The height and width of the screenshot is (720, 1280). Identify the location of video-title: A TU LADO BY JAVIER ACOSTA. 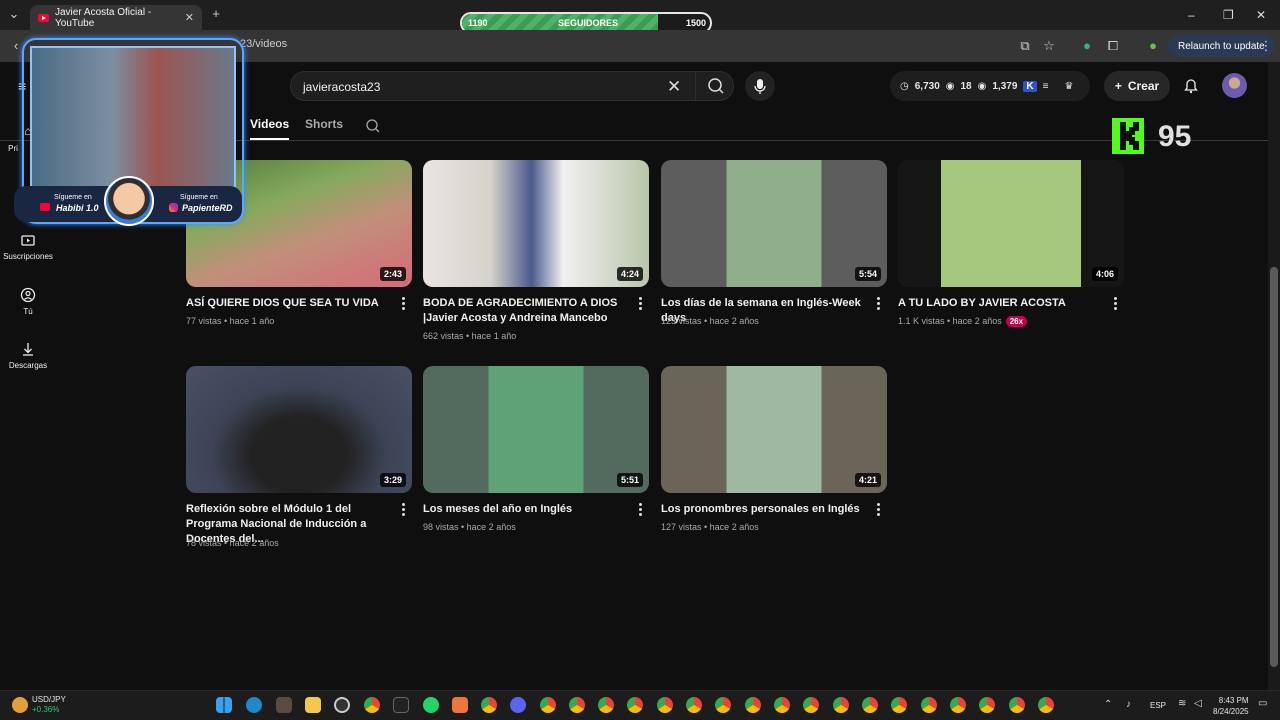
(1001, 303).